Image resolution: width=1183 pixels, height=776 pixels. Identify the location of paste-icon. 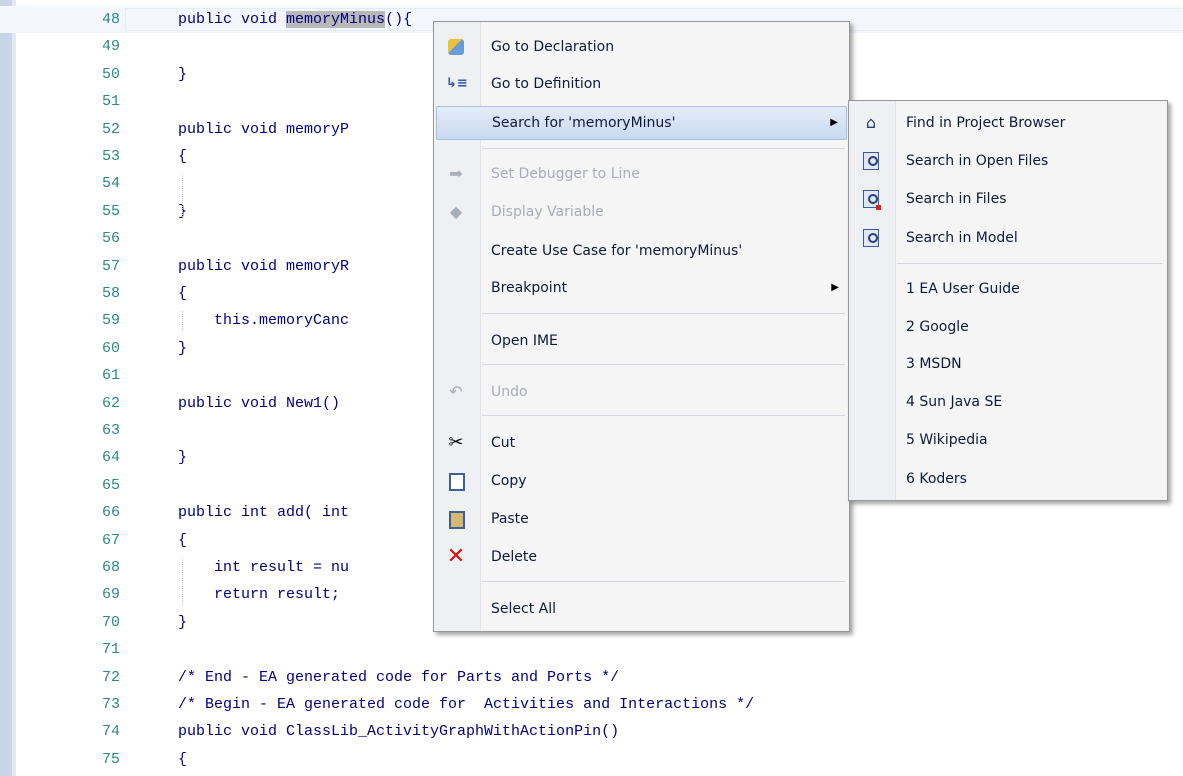
(457, 520).